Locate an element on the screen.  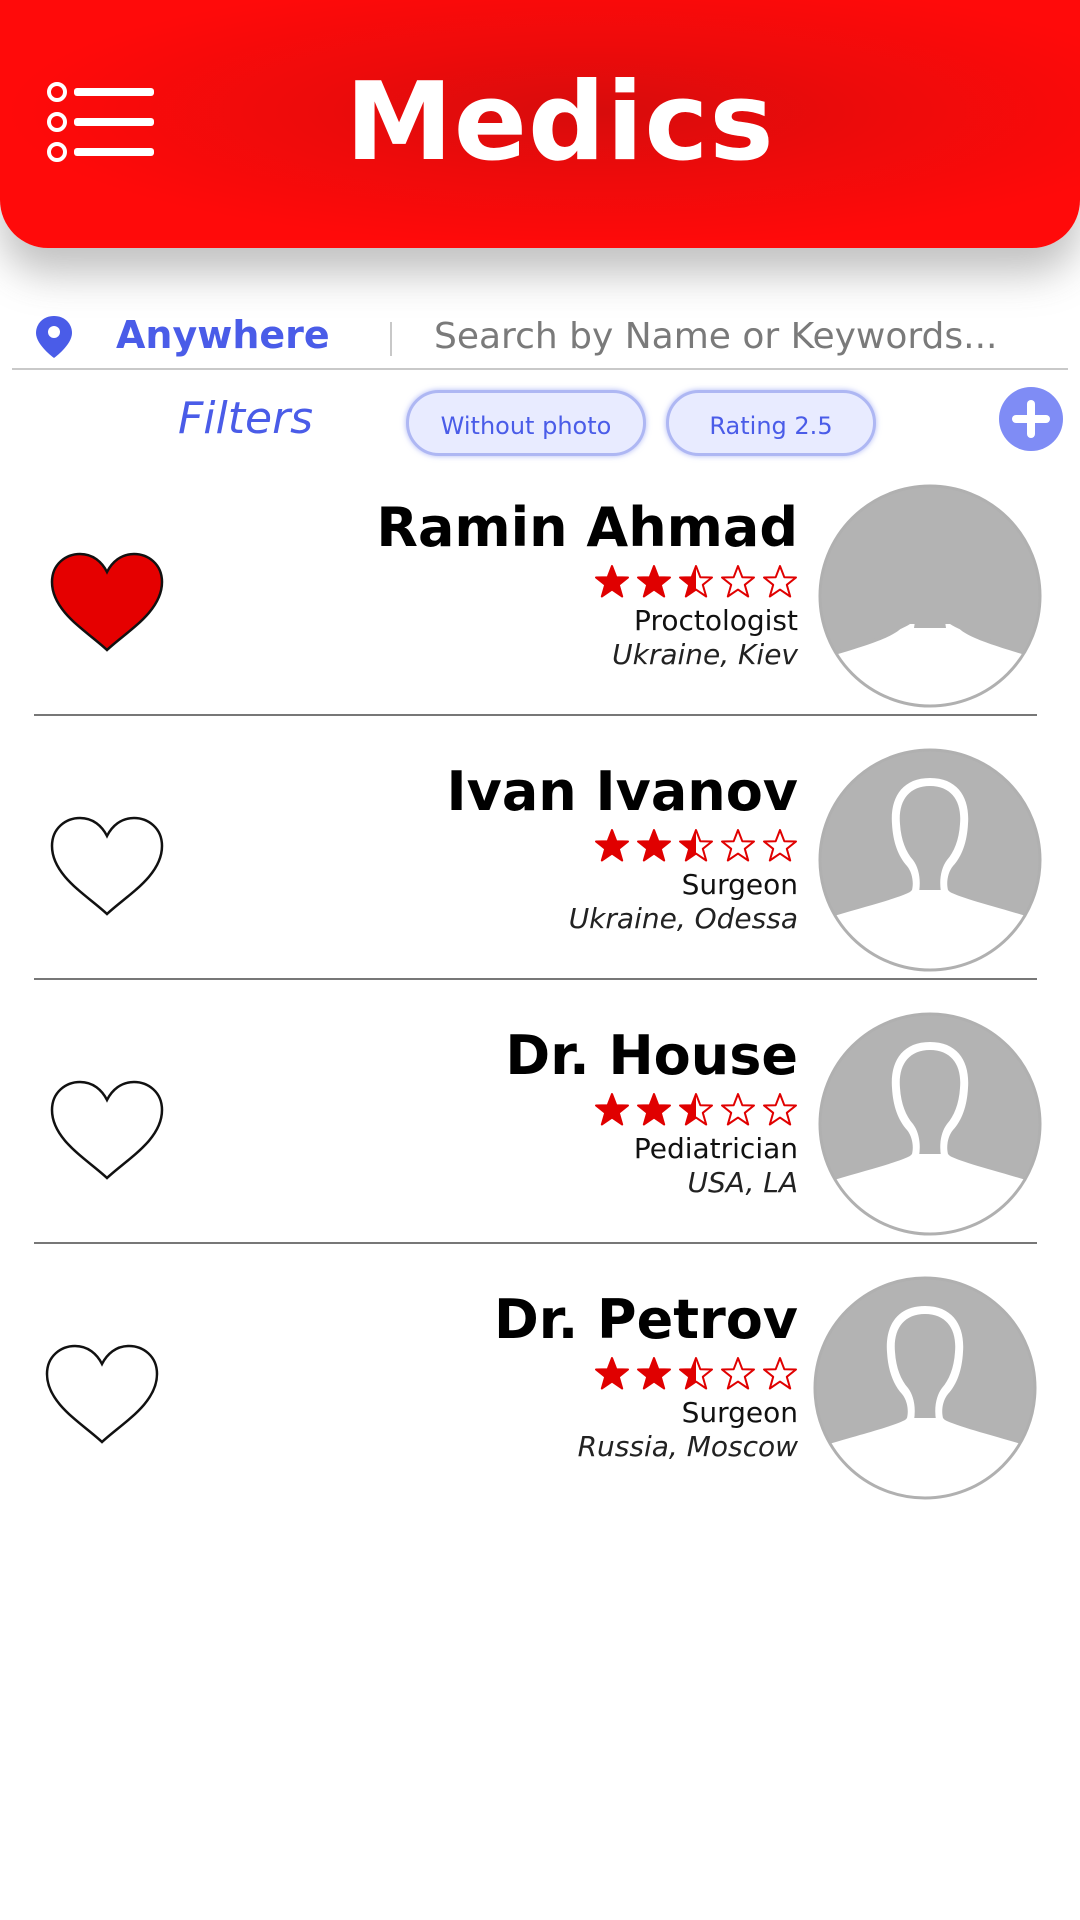
search-input is located at coordinates (744, 336).